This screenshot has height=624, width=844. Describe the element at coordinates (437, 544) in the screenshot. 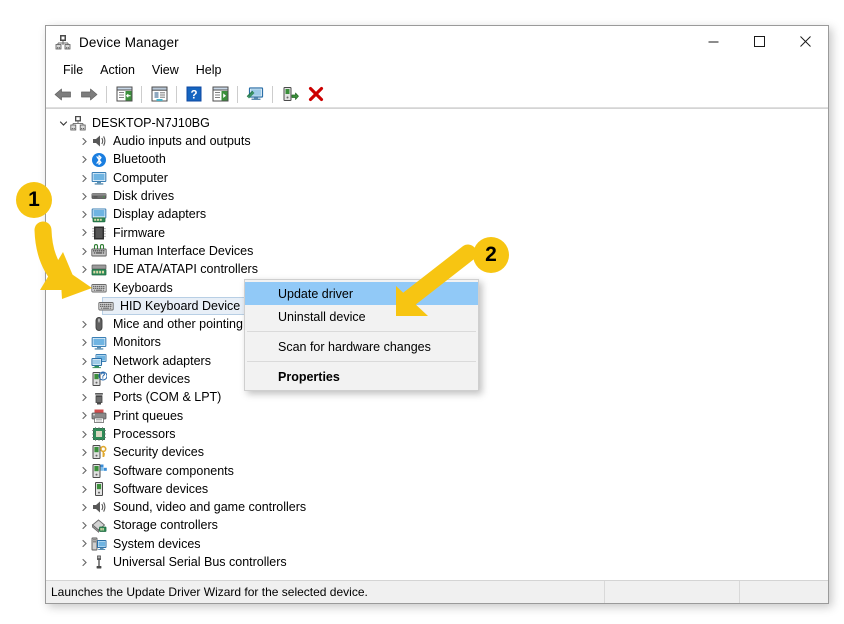

I see `tree-row-system-devices: System devices` at that location.